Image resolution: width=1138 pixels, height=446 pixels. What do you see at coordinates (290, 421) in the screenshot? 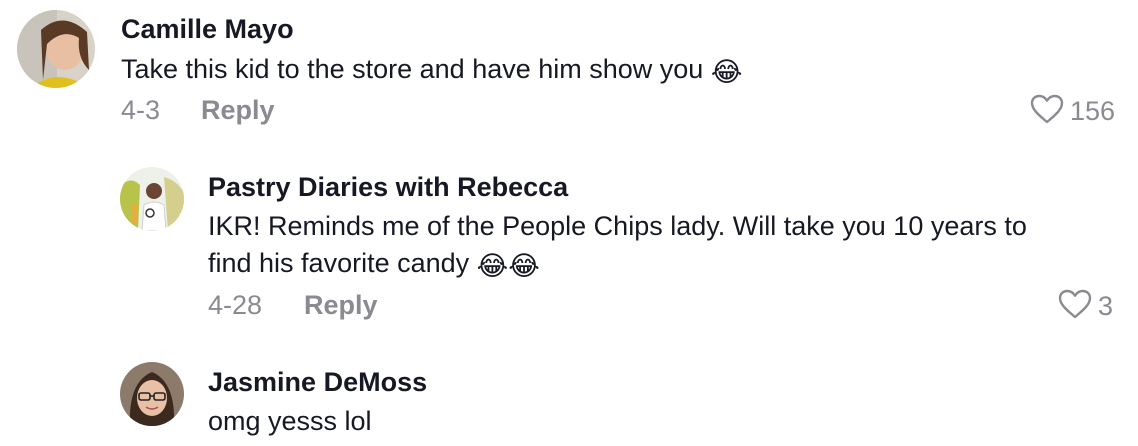
I see `comment-text: omg yesss lol` at bounding box center [290, 421].